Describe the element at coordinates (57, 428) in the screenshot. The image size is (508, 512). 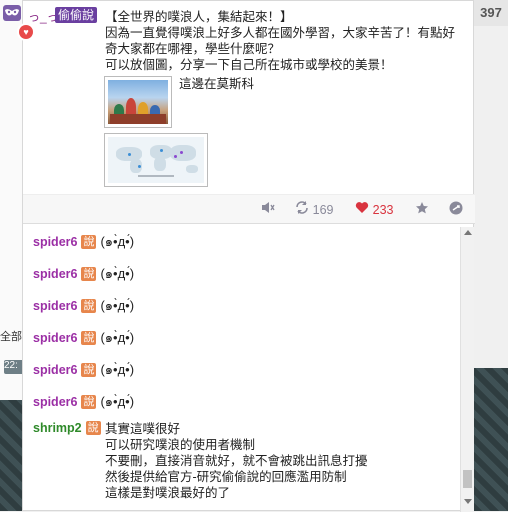
I see `response-author: shrimp2` at that location.